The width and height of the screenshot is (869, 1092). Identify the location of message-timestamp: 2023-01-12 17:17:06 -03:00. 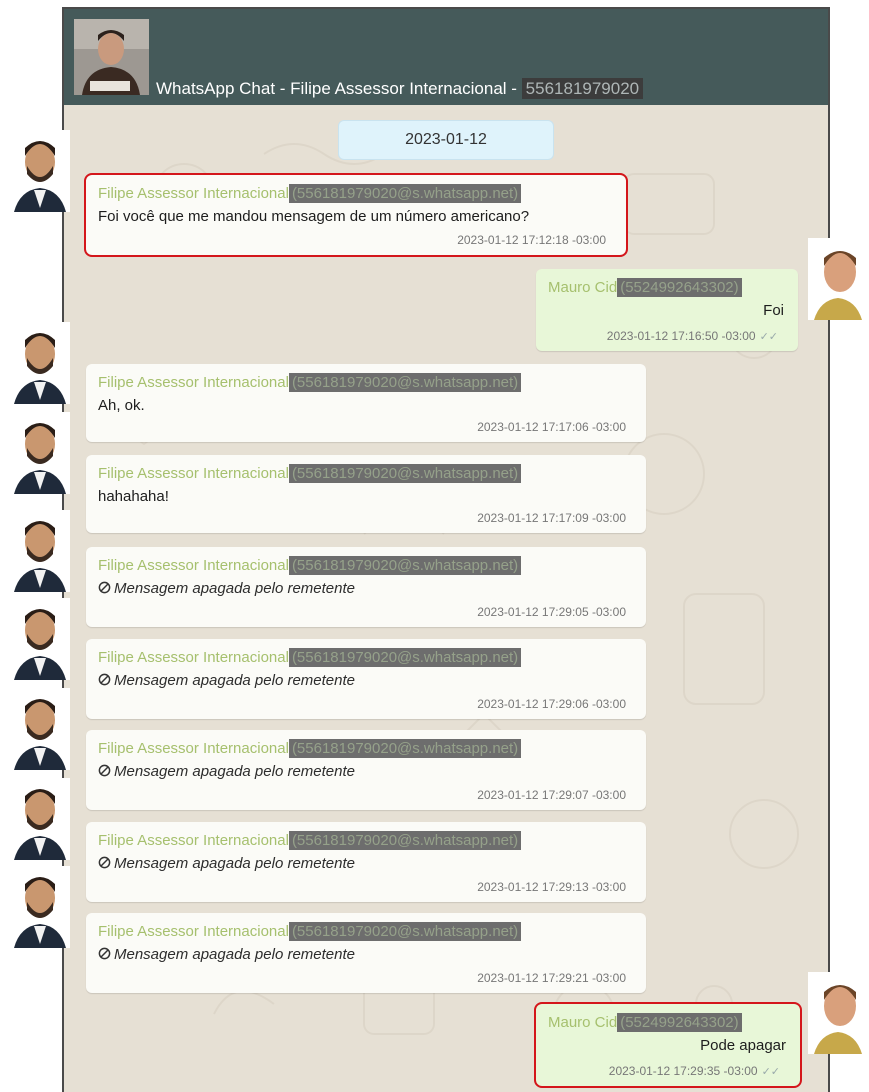
(551, 427).